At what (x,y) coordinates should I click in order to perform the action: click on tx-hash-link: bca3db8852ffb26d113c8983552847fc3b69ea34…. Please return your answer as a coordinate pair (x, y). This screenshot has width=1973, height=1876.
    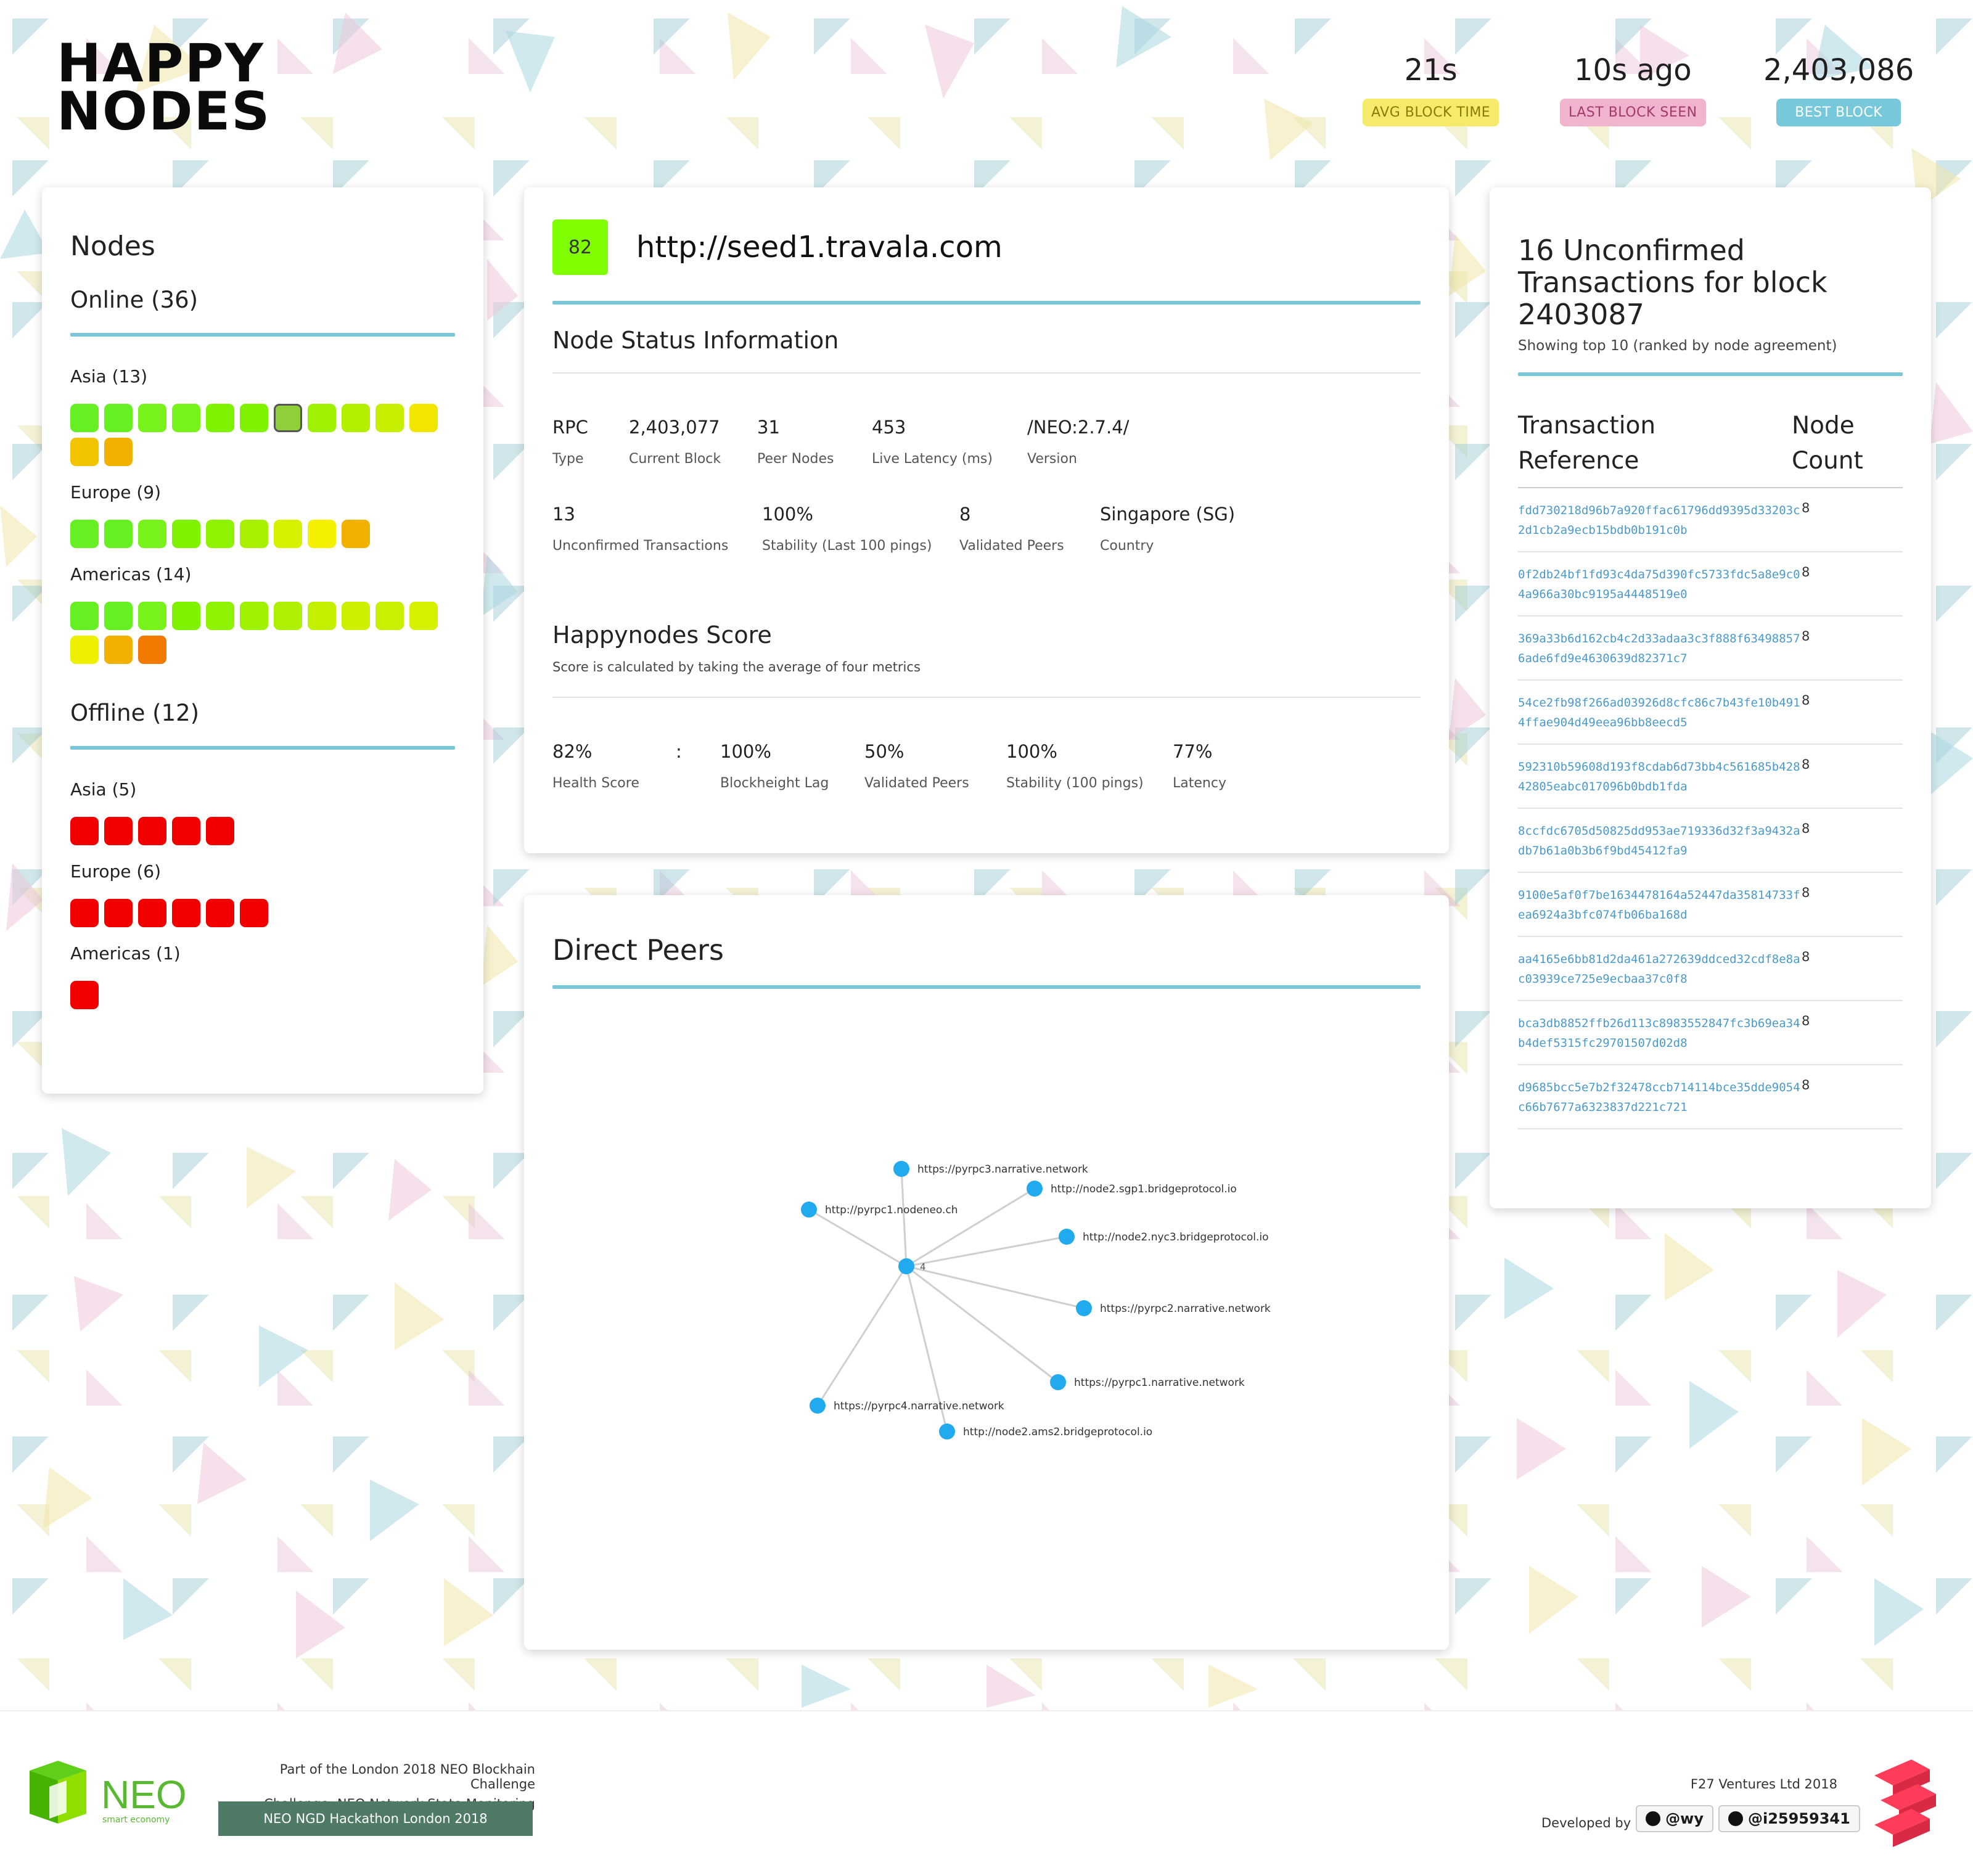
    Looking at the image, I should click on (1660, 1034).